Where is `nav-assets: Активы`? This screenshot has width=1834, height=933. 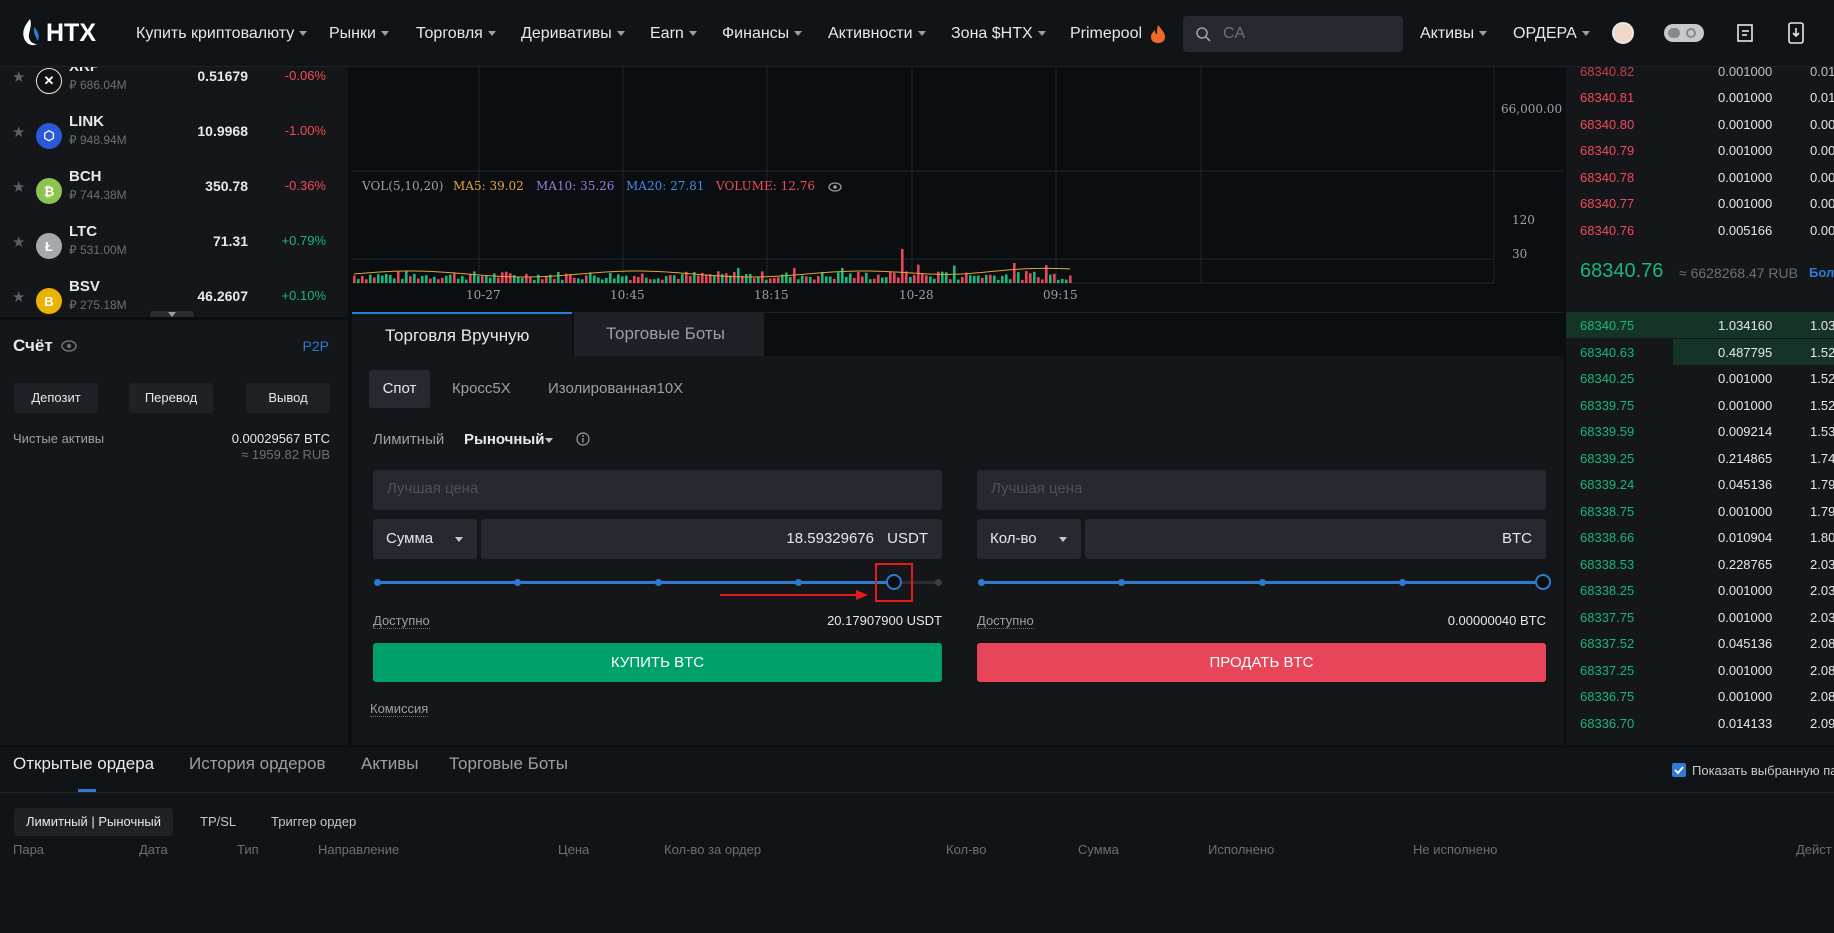 nav-assets: Активы is located at coordinates (1454, 33).